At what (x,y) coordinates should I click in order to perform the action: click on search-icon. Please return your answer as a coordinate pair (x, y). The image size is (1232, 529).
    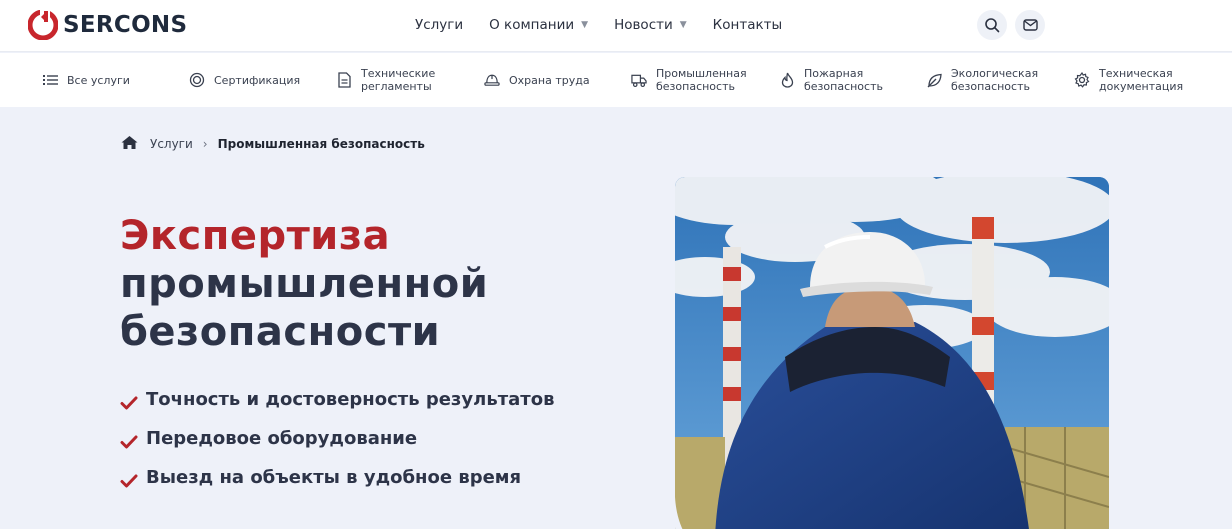
    Looking at the image, I should click on (992, 25).